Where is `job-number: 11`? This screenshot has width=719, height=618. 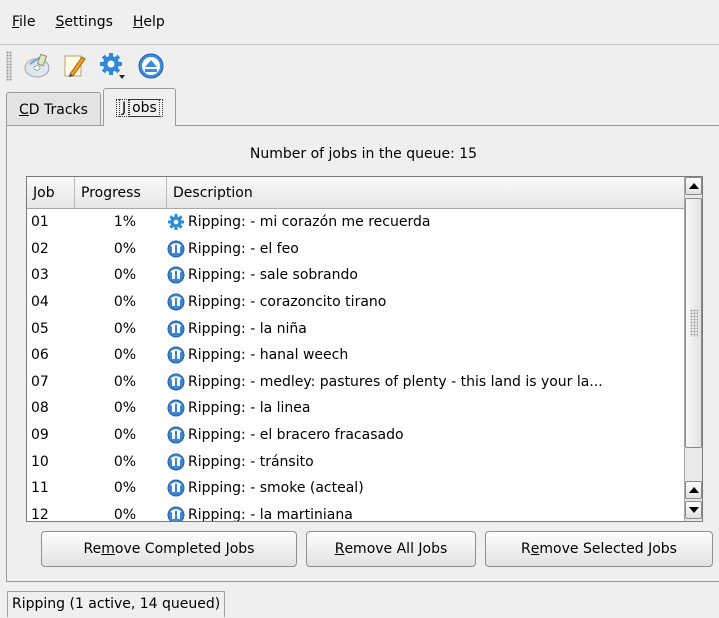
job-number: 11 is located at coordinates (40, 488).